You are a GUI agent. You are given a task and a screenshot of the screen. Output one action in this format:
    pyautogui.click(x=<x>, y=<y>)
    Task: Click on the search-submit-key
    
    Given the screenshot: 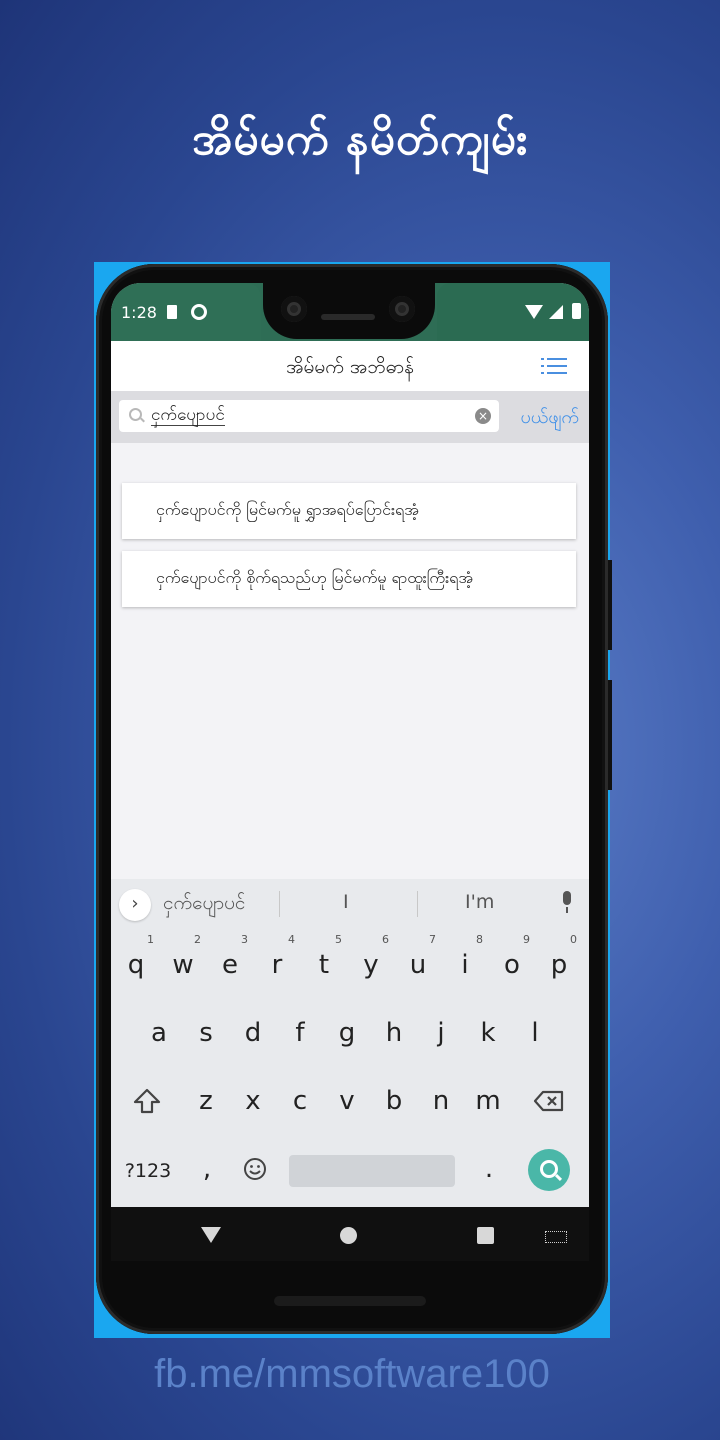 What is the action you would take?
    pyautogui.click(x=549, y=1170)
    